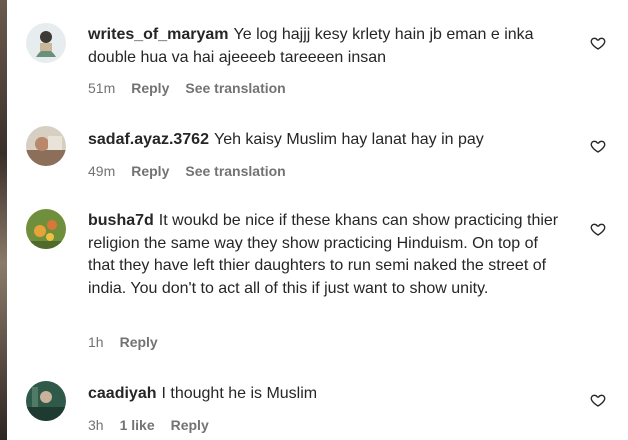  I want to click on likes-count-button: 1 like, so click(137, 425).